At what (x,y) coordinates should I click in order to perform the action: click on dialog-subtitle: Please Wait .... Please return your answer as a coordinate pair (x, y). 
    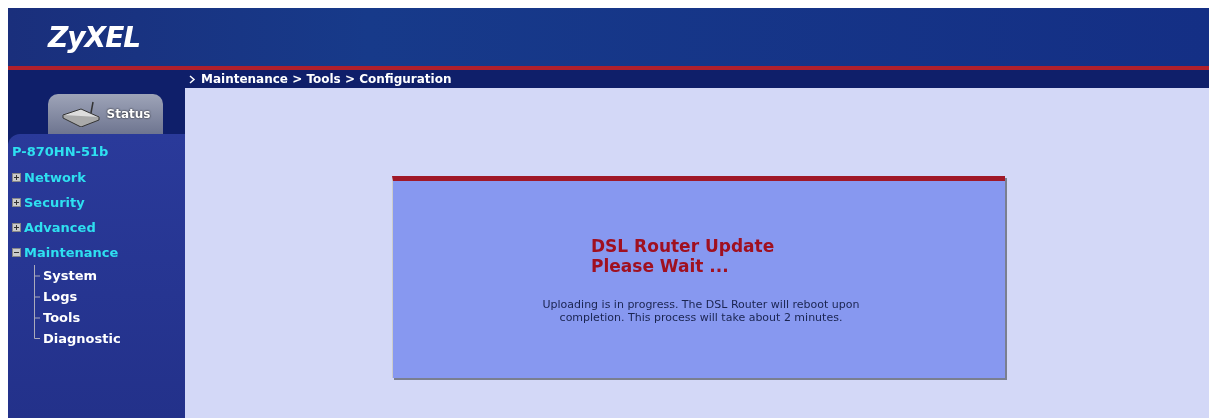
    Looking at the image, I should click on (660, 266).